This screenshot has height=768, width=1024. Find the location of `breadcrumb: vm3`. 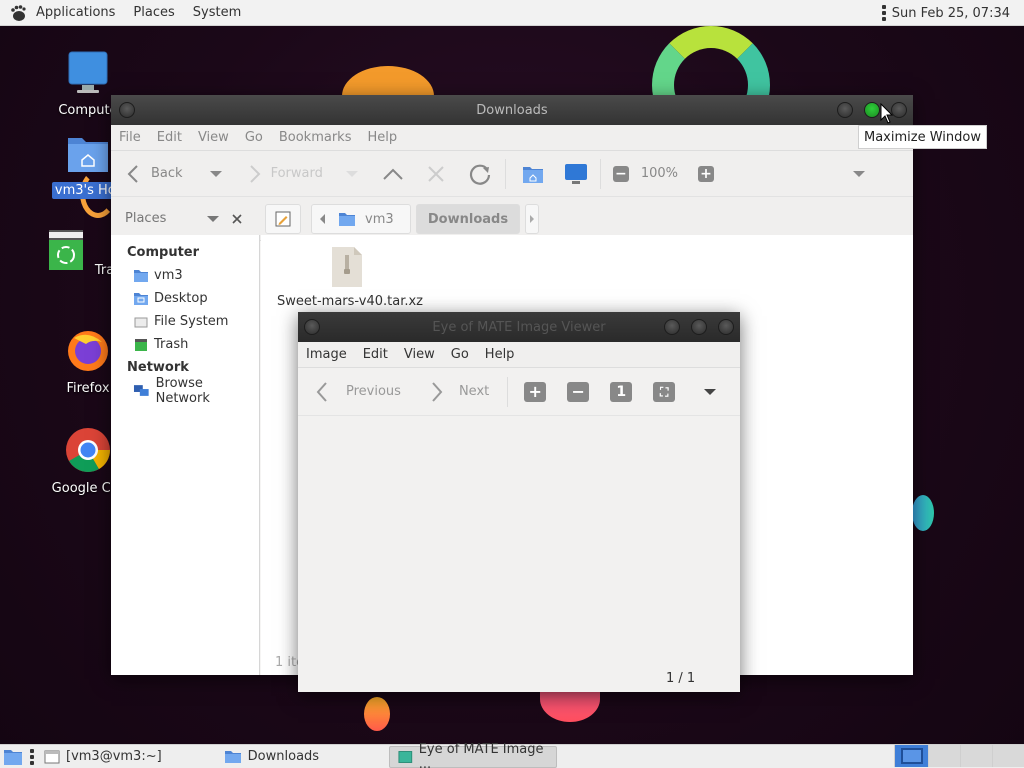

breadcrumb: vm3 is located at coordinates (361, 219).